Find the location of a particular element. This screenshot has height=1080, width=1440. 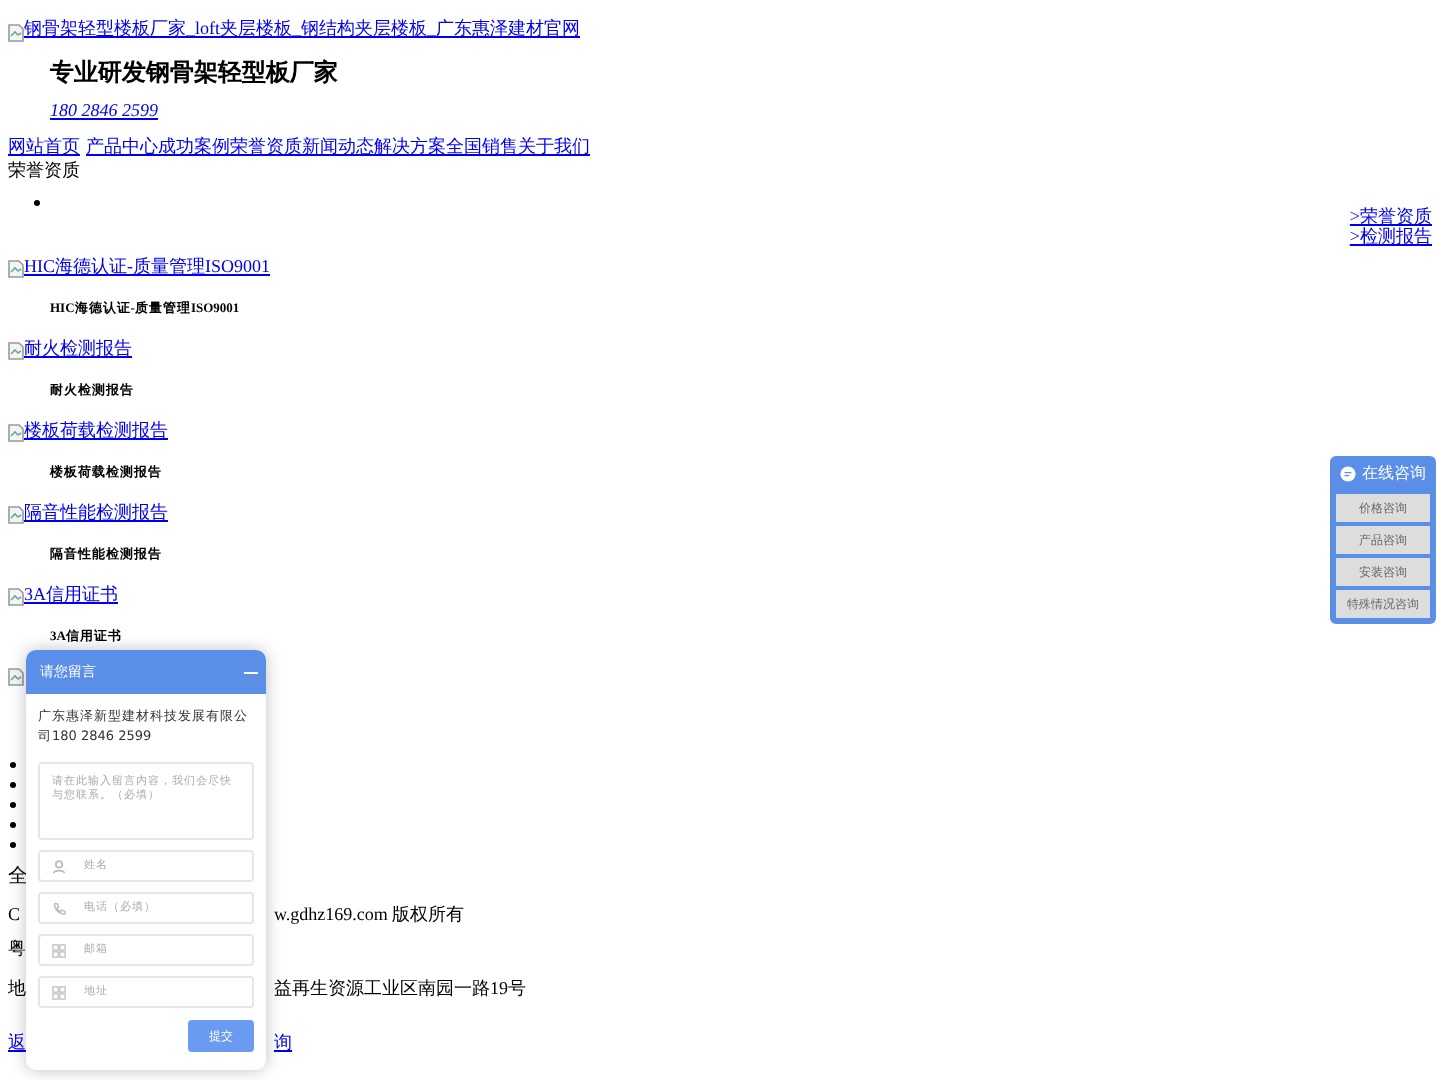

certificate-image-link: 耐火检测报告 is located at coordinates (70, 349).